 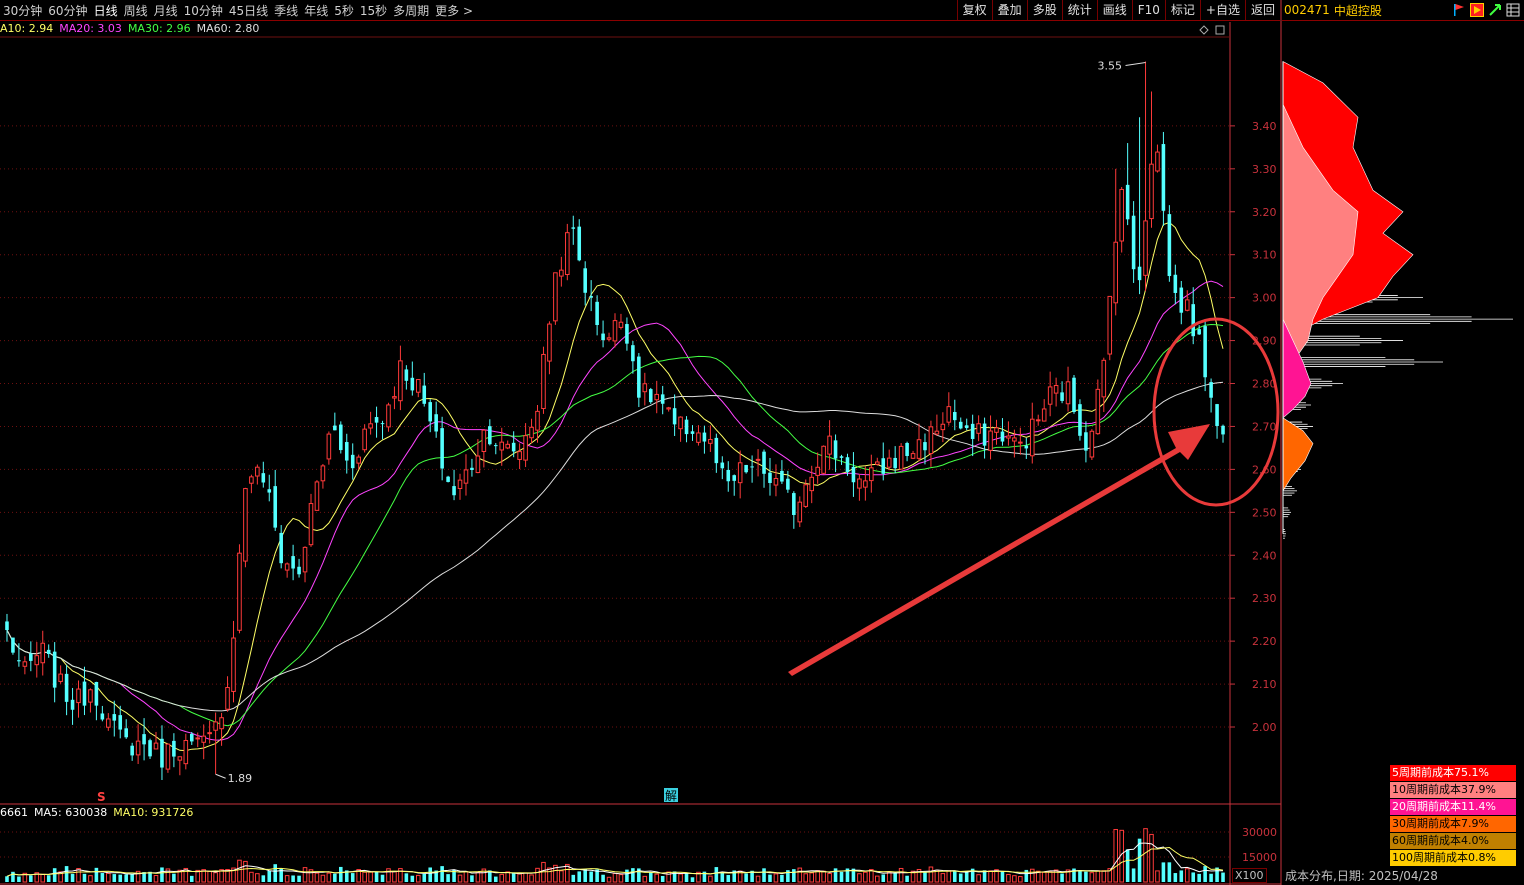 I want to click on period-tab: 周线, so click(x=136, y=10).